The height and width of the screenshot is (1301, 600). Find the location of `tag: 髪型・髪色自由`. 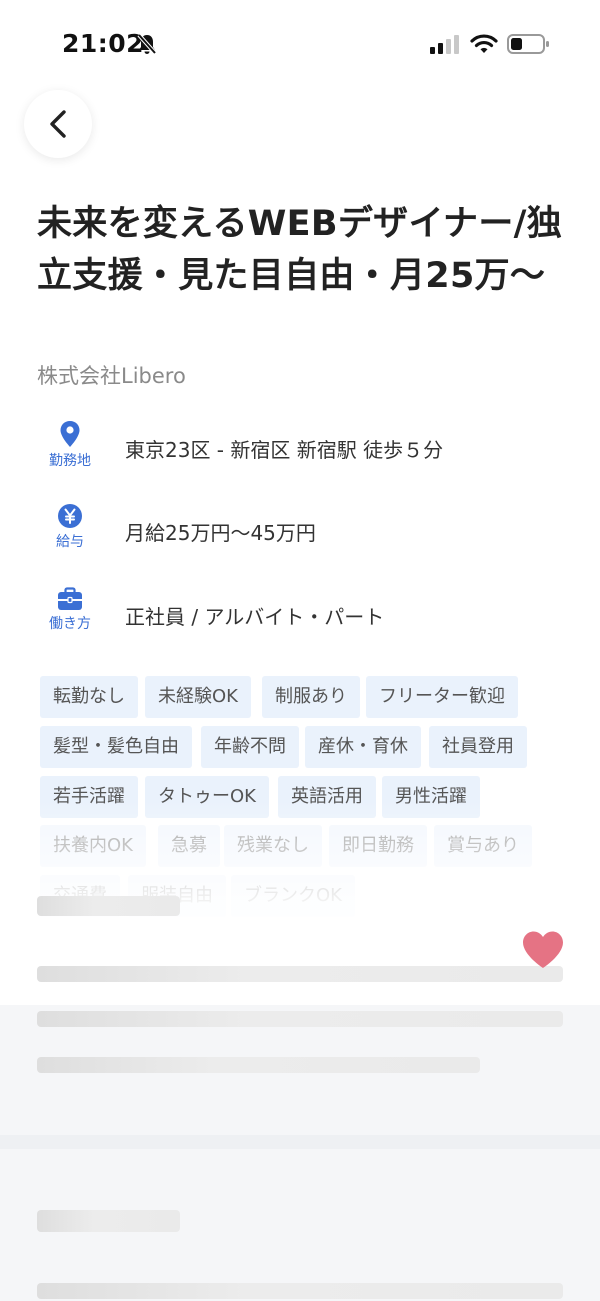

tag: 髪型・髪色自由 is located at coordinates (116, 747).